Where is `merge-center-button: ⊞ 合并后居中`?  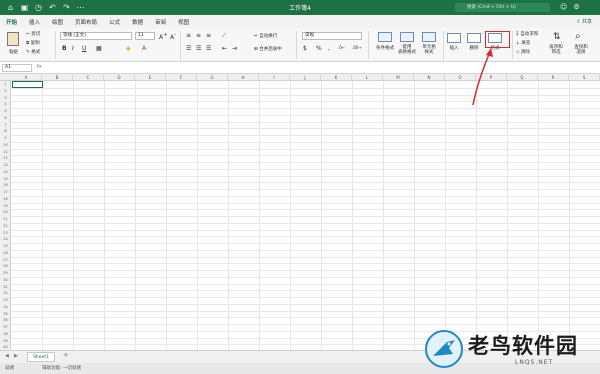
merge-center-button: ⊞ 合并后居中 is located at coordinates (268, 49).